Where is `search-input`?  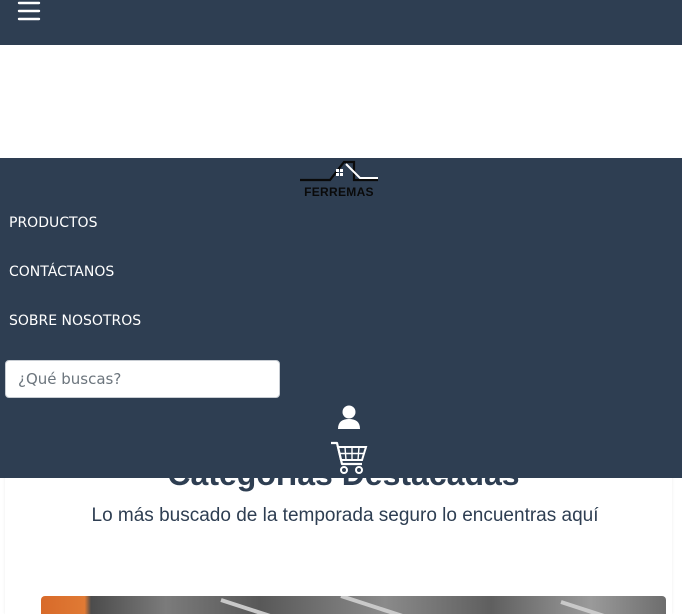
search-input is located at coordinates (142, 379).